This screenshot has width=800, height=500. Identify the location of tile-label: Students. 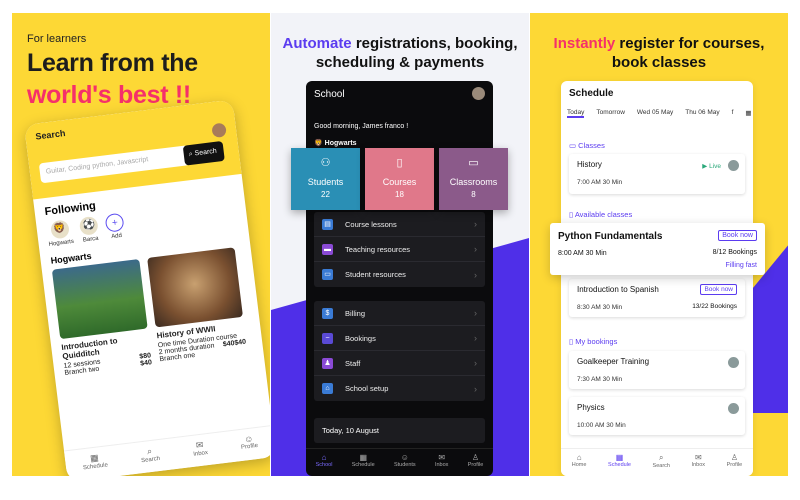
(325, 182).